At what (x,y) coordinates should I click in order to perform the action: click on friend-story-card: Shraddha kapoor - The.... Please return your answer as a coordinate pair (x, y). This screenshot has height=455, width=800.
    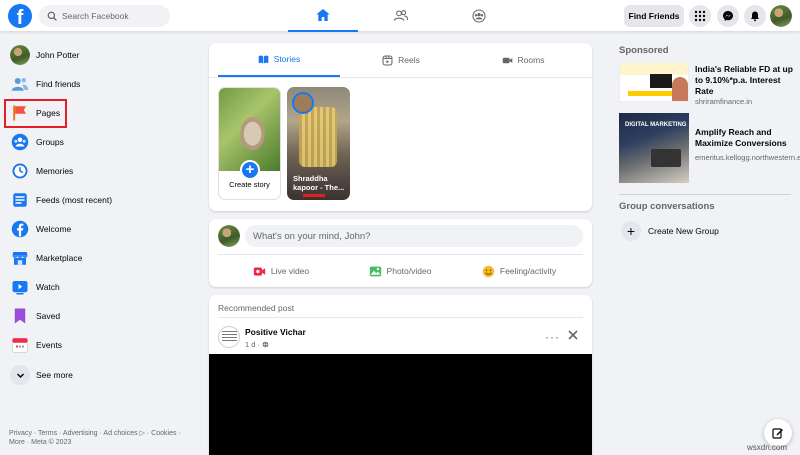
    Looking at the image, I should click on (318, 143).